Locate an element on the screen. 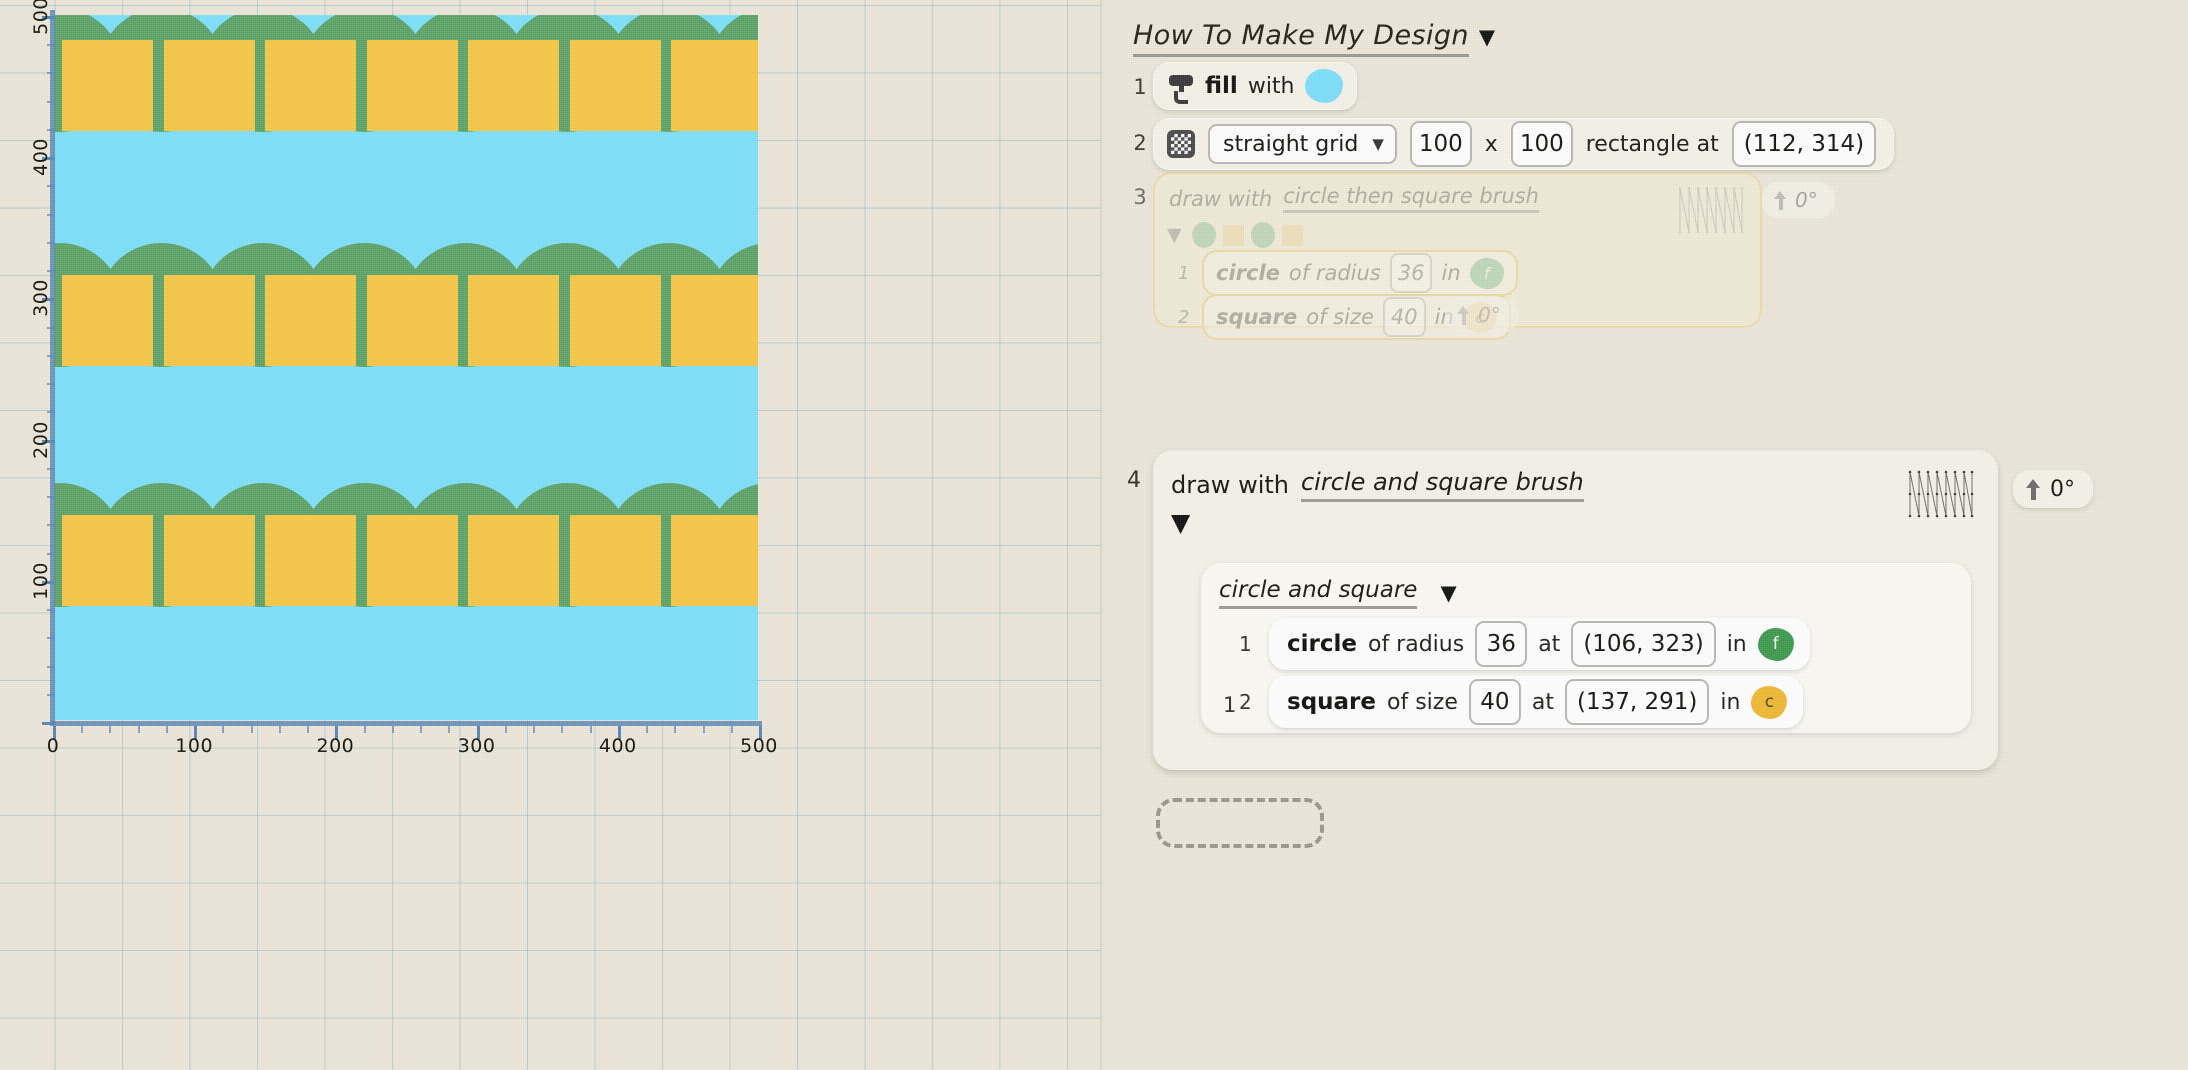  times-label: x is located at coordinates (1491, 144).